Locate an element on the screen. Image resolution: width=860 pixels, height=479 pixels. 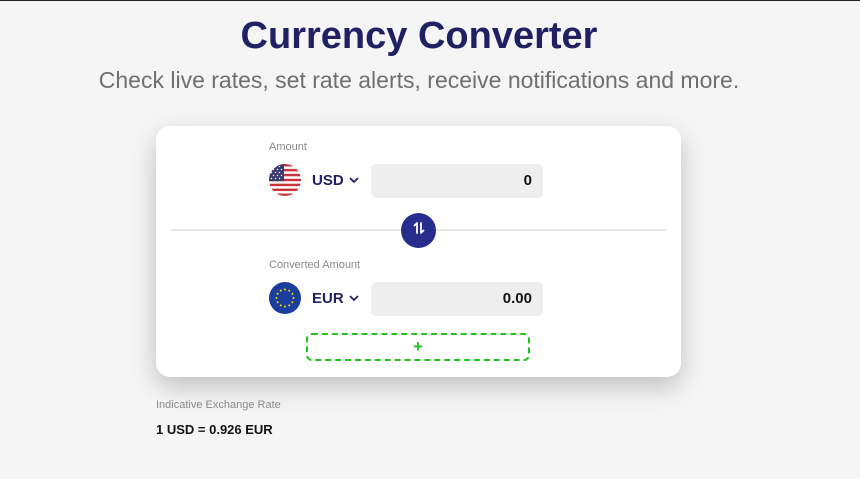
to-currency-code: EUR is located at coordinates (328, 298).